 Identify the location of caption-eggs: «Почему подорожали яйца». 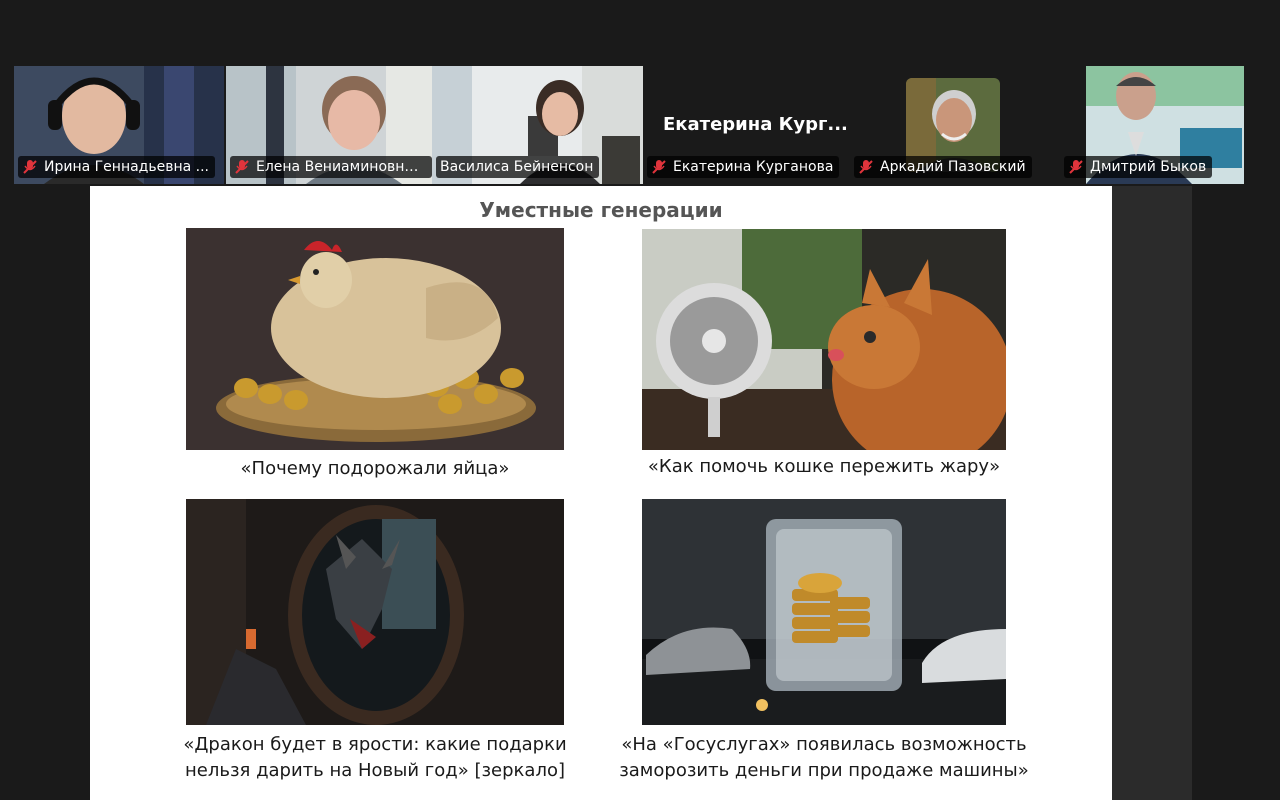
(375, 468).